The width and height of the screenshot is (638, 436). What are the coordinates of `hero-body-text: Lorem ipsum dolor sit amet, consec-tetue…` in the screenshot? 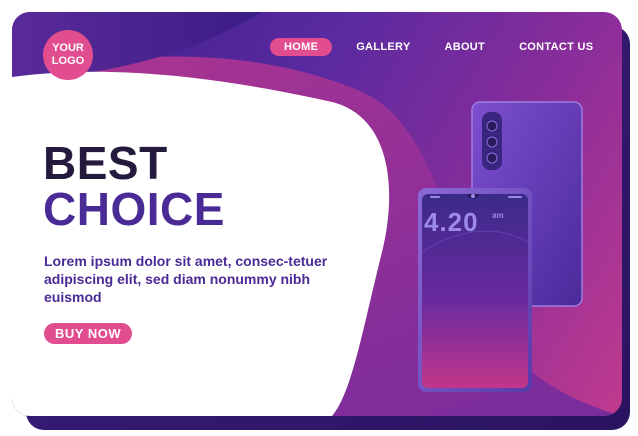 It's located at (186, 279).